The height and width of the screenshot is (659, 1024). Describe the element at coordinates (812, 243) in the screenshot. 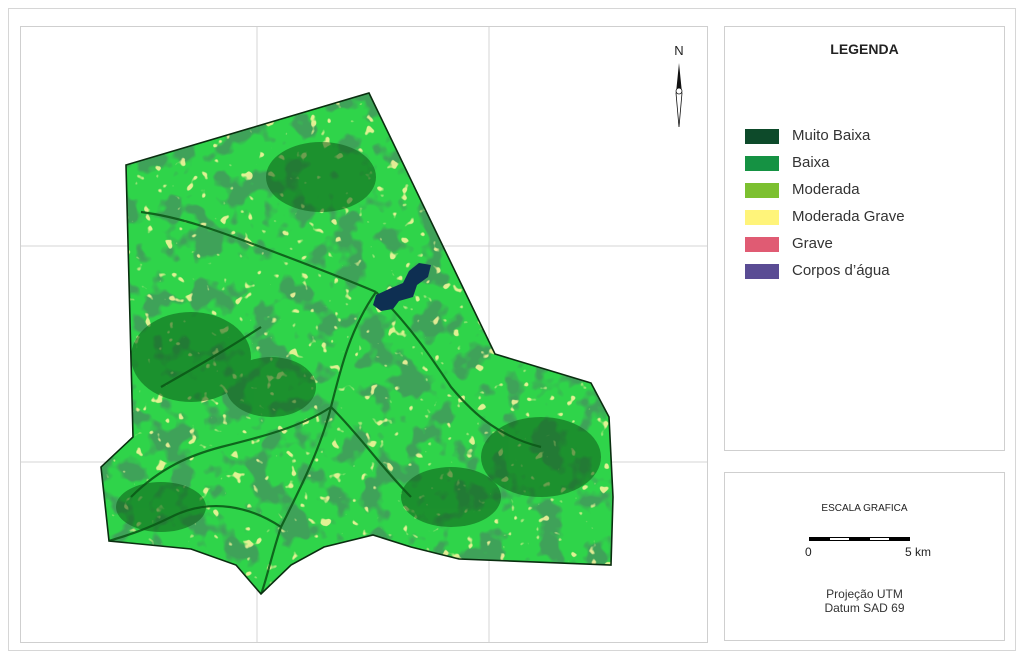

I see `legend-label: Grave` at that location.